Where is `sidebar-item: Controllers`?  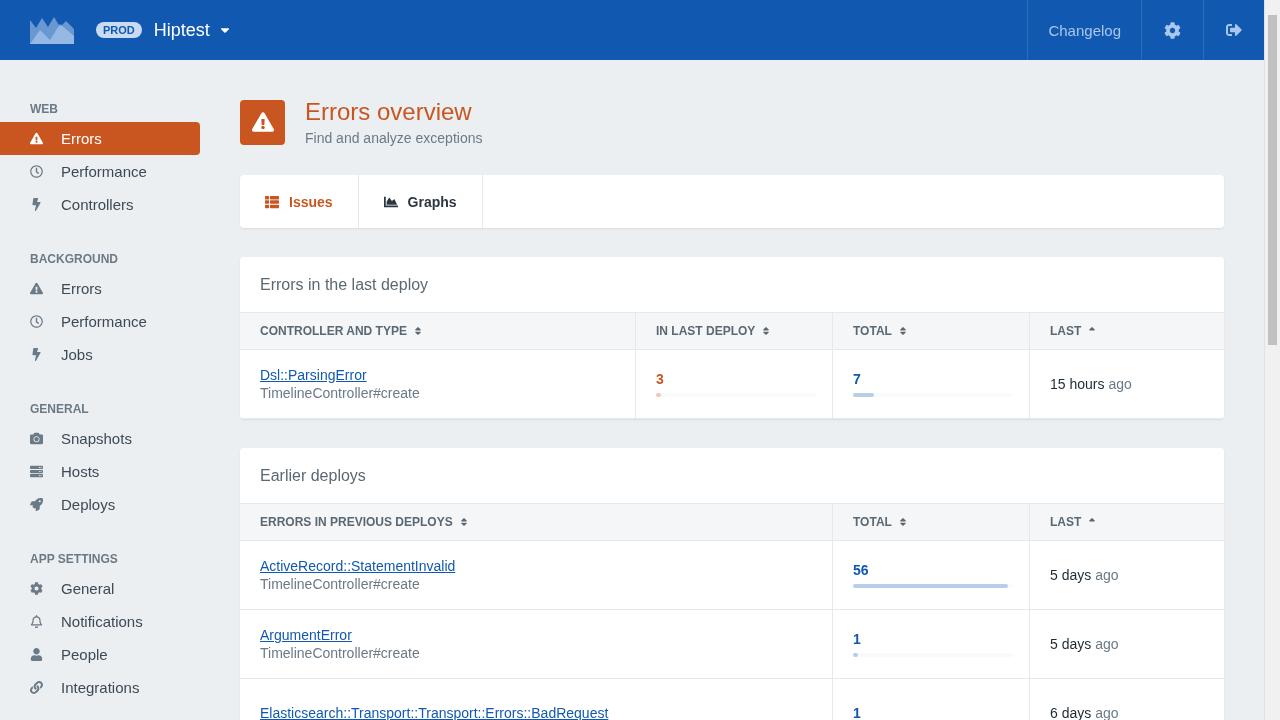
sidebar-item: Controllers is located at coordinates (100, 204).